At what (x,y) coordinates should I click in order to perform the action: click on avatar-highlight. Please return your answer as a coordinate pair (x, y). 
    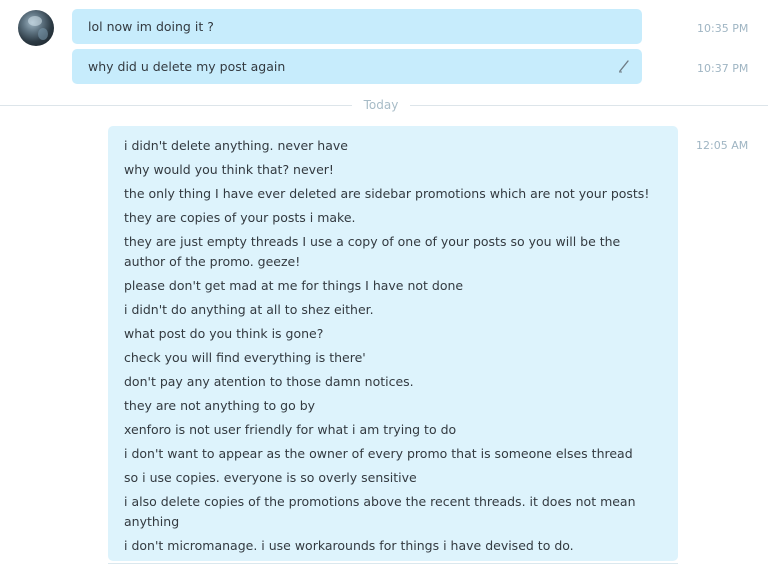
    Looking at the image, I should click on (35, 21).